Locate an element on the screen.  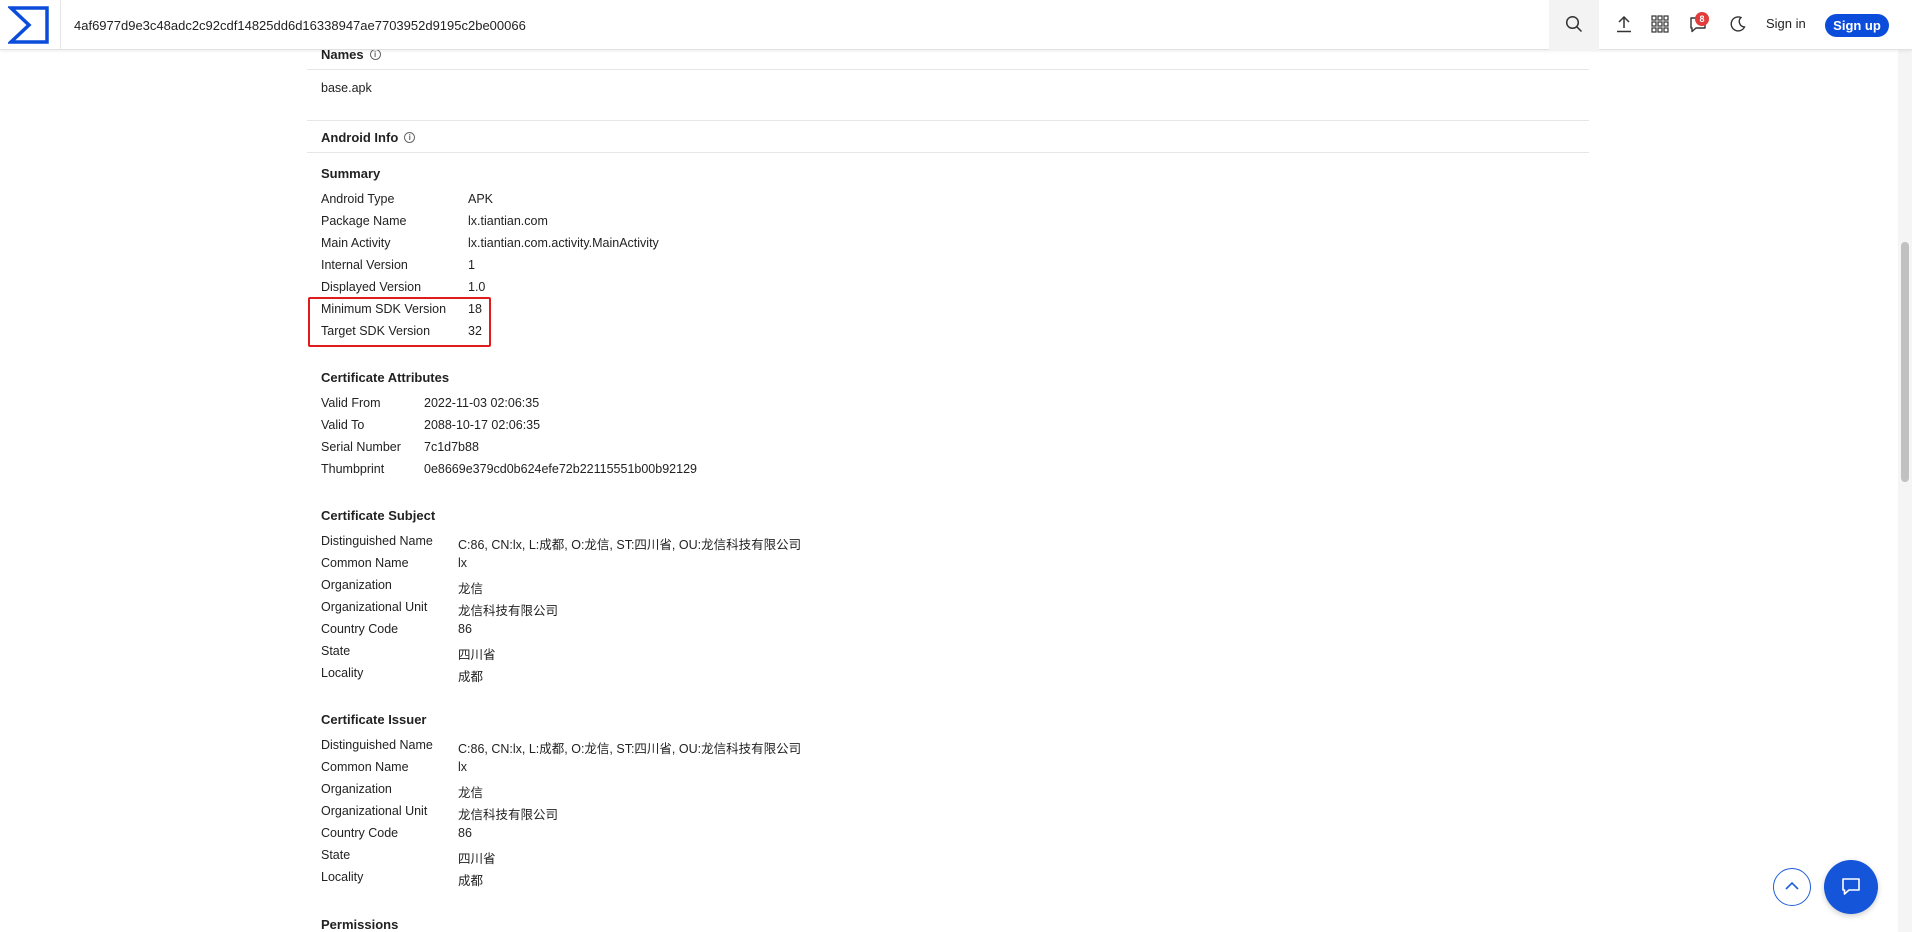
row-key: Android Type is located at coordinates (358, 199).